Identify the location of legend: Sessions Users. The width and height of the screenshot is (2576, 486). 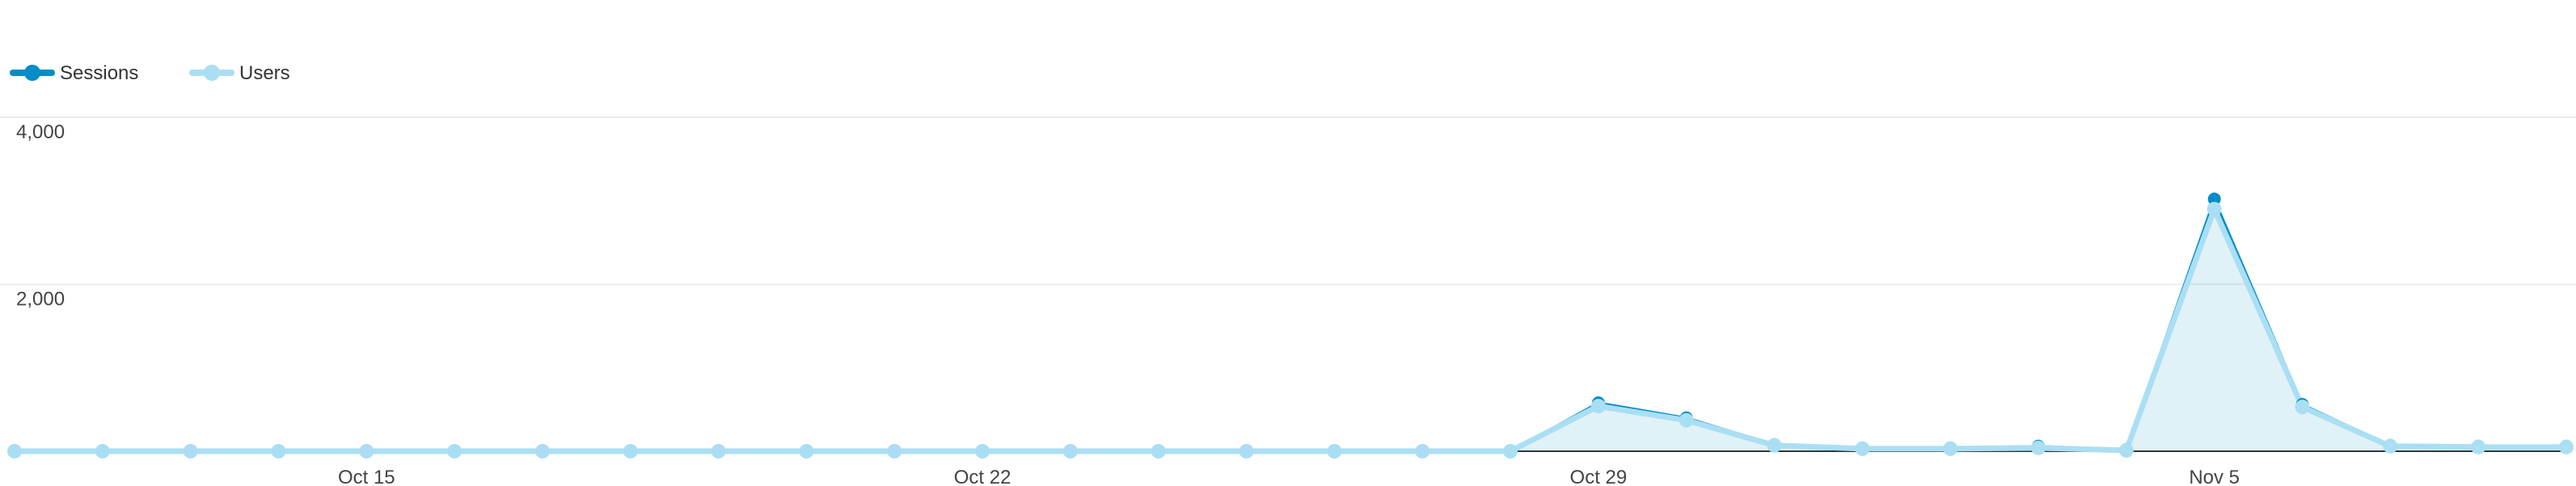
(150, 73).